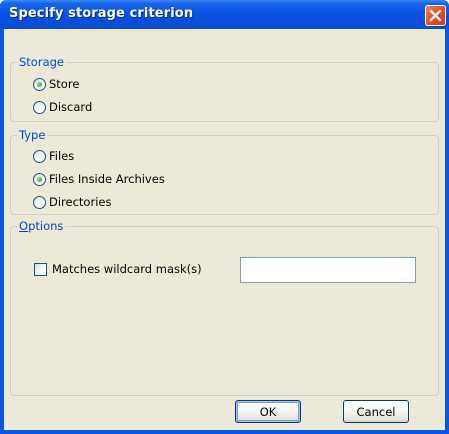 This screenshot has width=449, height=434. What do you see at coordinates (39, 156) in the screenshot?
I see `files-radio-button` at bounding box center [39, 156].